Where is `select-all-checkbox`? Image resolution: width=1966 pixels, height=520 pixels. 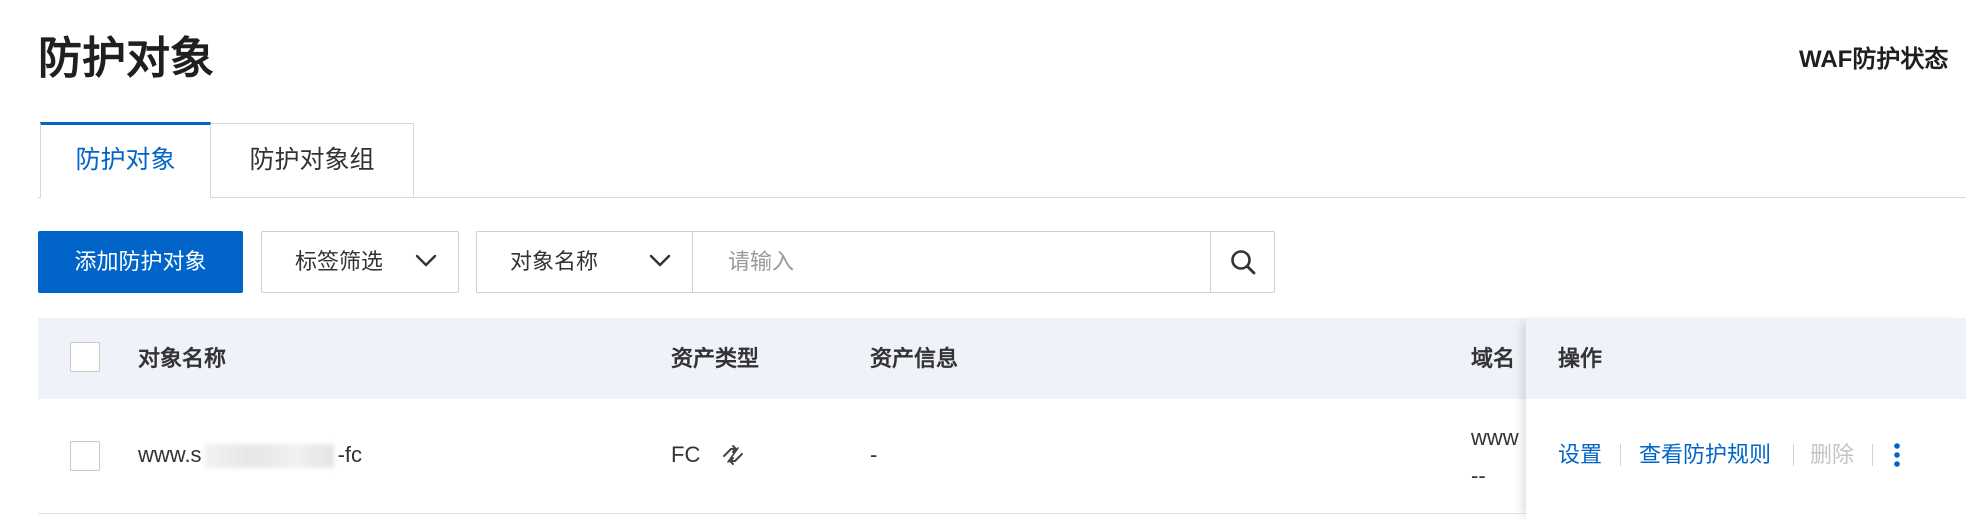
select-all-checkbox is located at coordinates (85, 357).